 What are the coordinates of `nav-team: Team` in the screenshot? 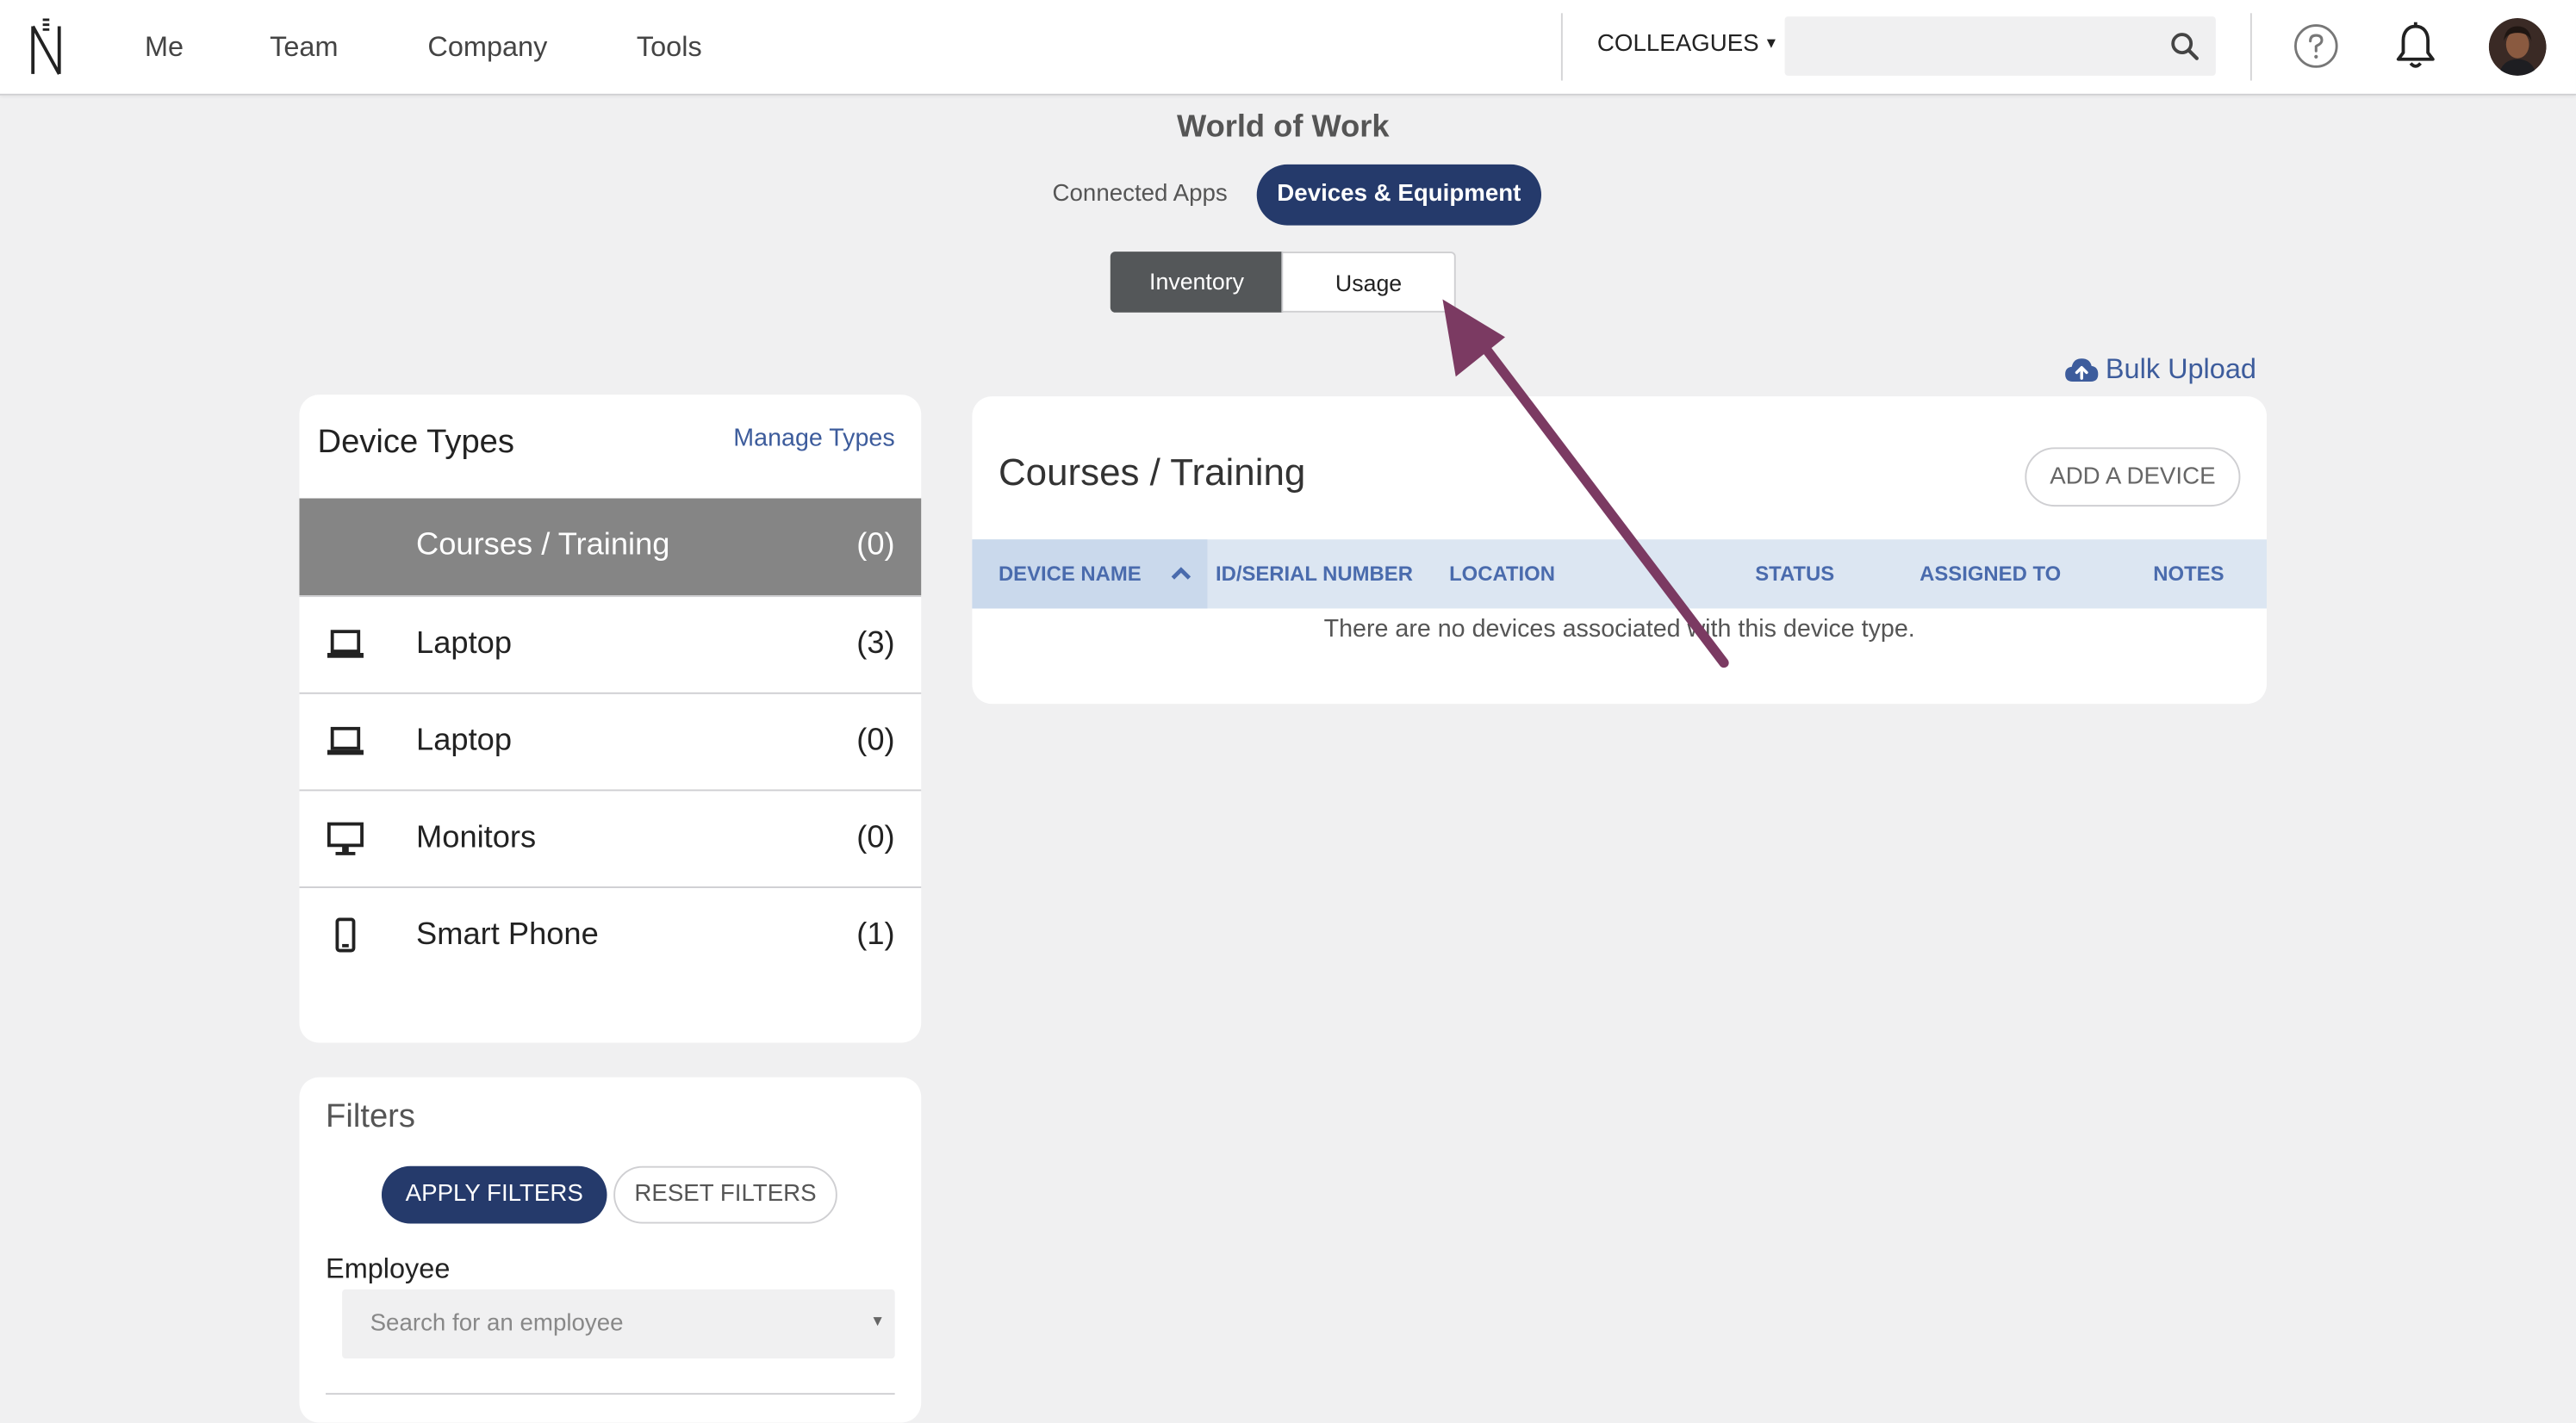 It's located at (304, 47).